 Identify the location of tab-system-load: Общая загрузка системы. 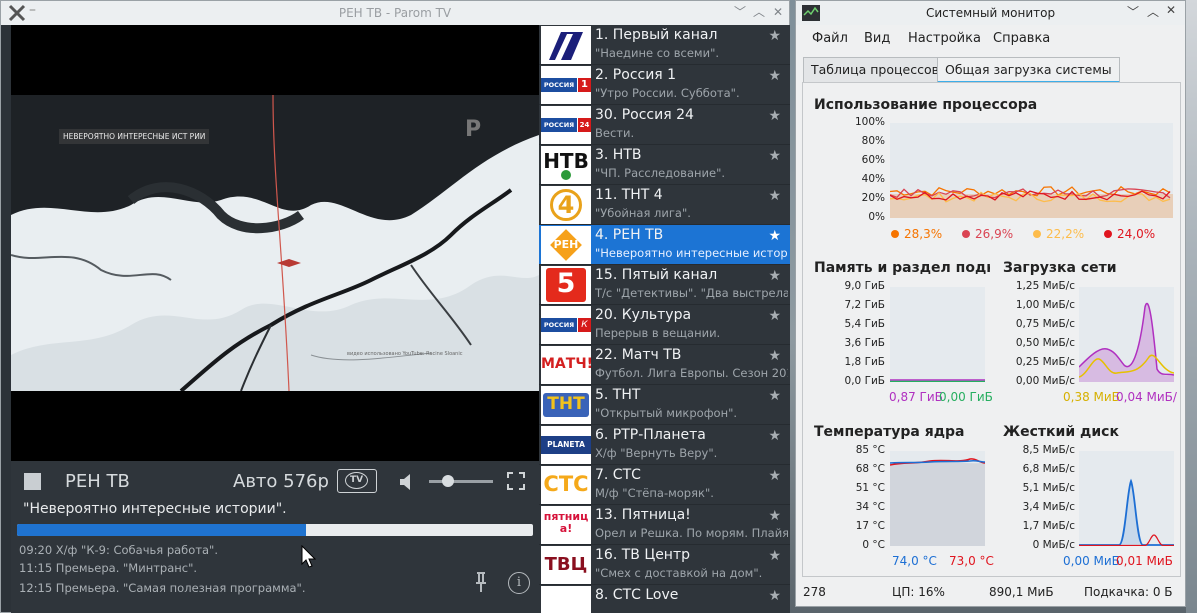
(1028, 70).